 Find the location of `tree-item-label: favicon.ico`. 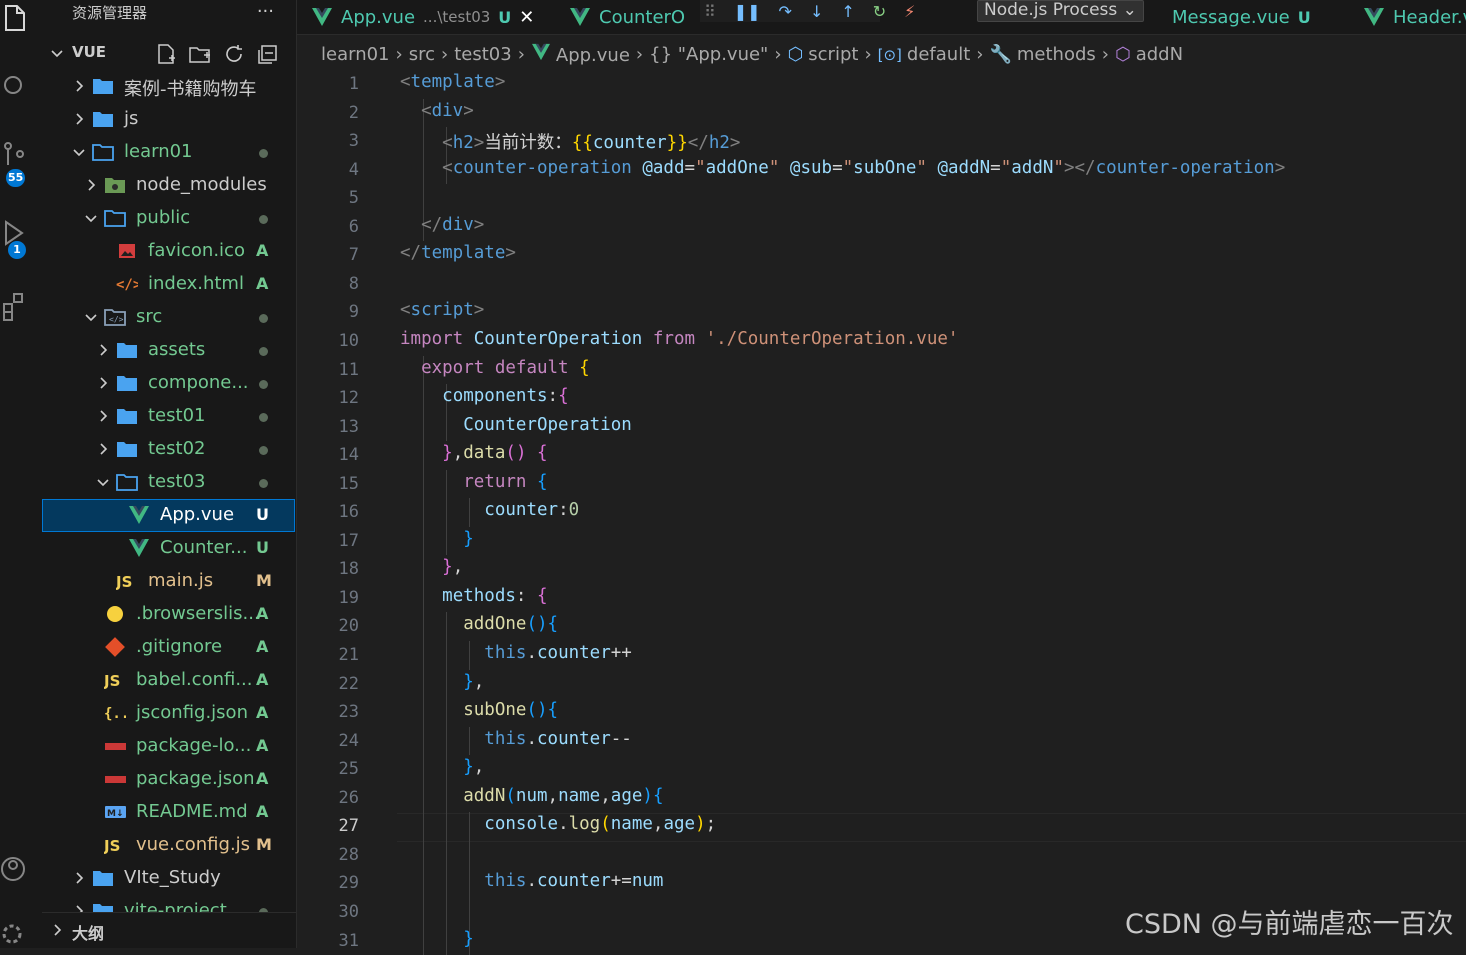

tree-item-label: favicon.ico is located at coordinates (196, 250).